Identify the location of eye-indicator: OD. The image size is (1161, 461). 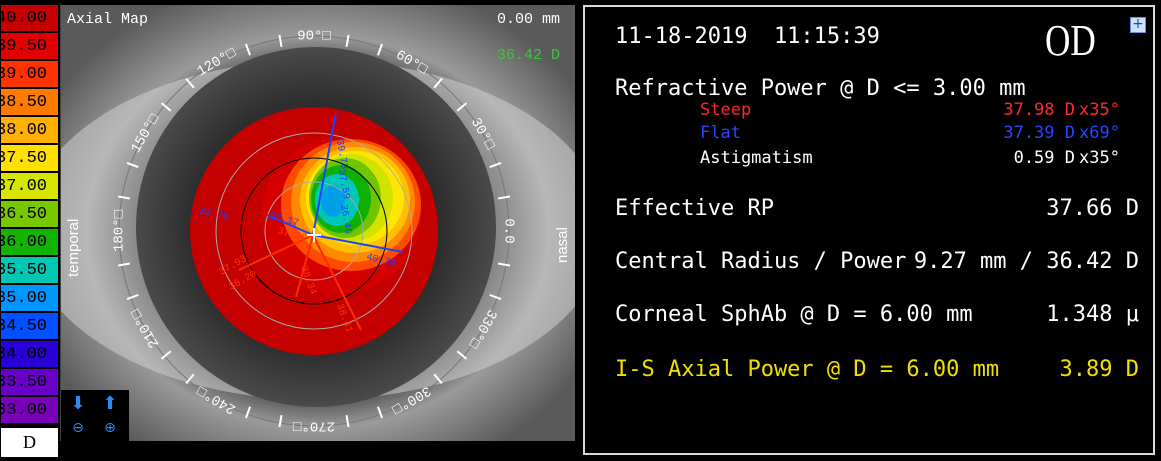
(1070, 40).